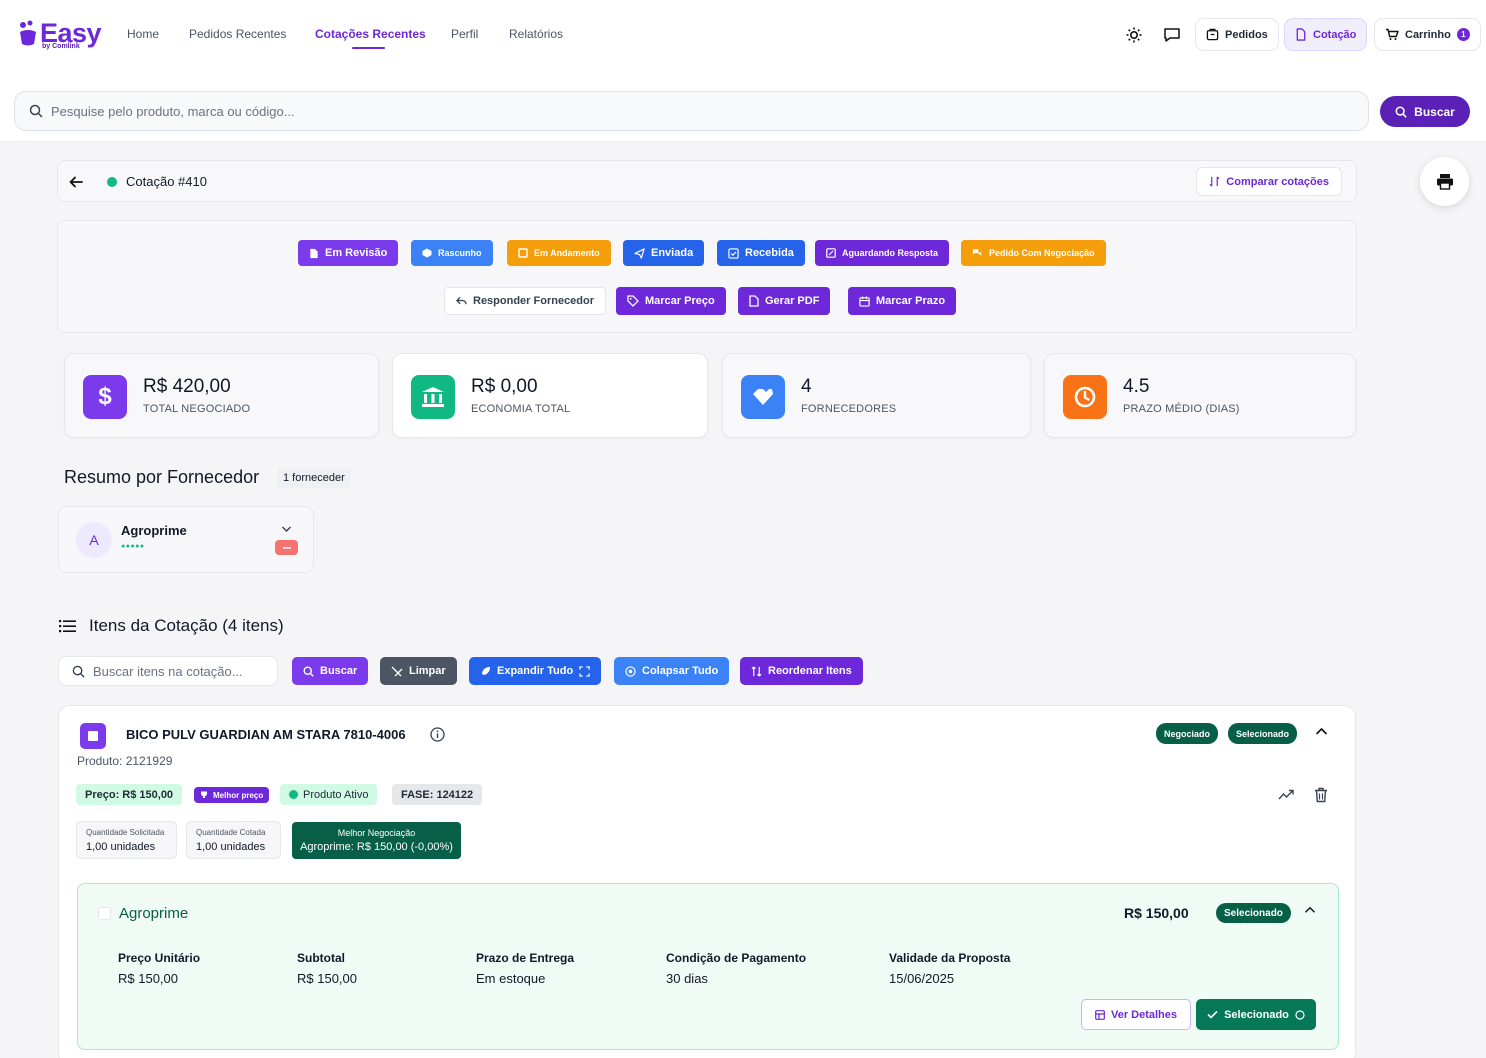 This screenshot has width=1486, height=1058. I want to click on back-arrow-icon, so click(76, 182).